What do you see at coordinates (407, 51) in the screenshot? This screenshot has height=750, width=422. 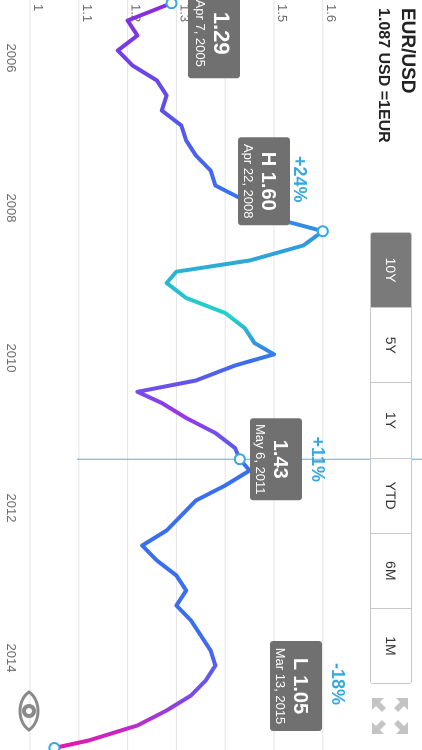 I see `pair-title: EUR/USD` at bounding box center [407, 51].